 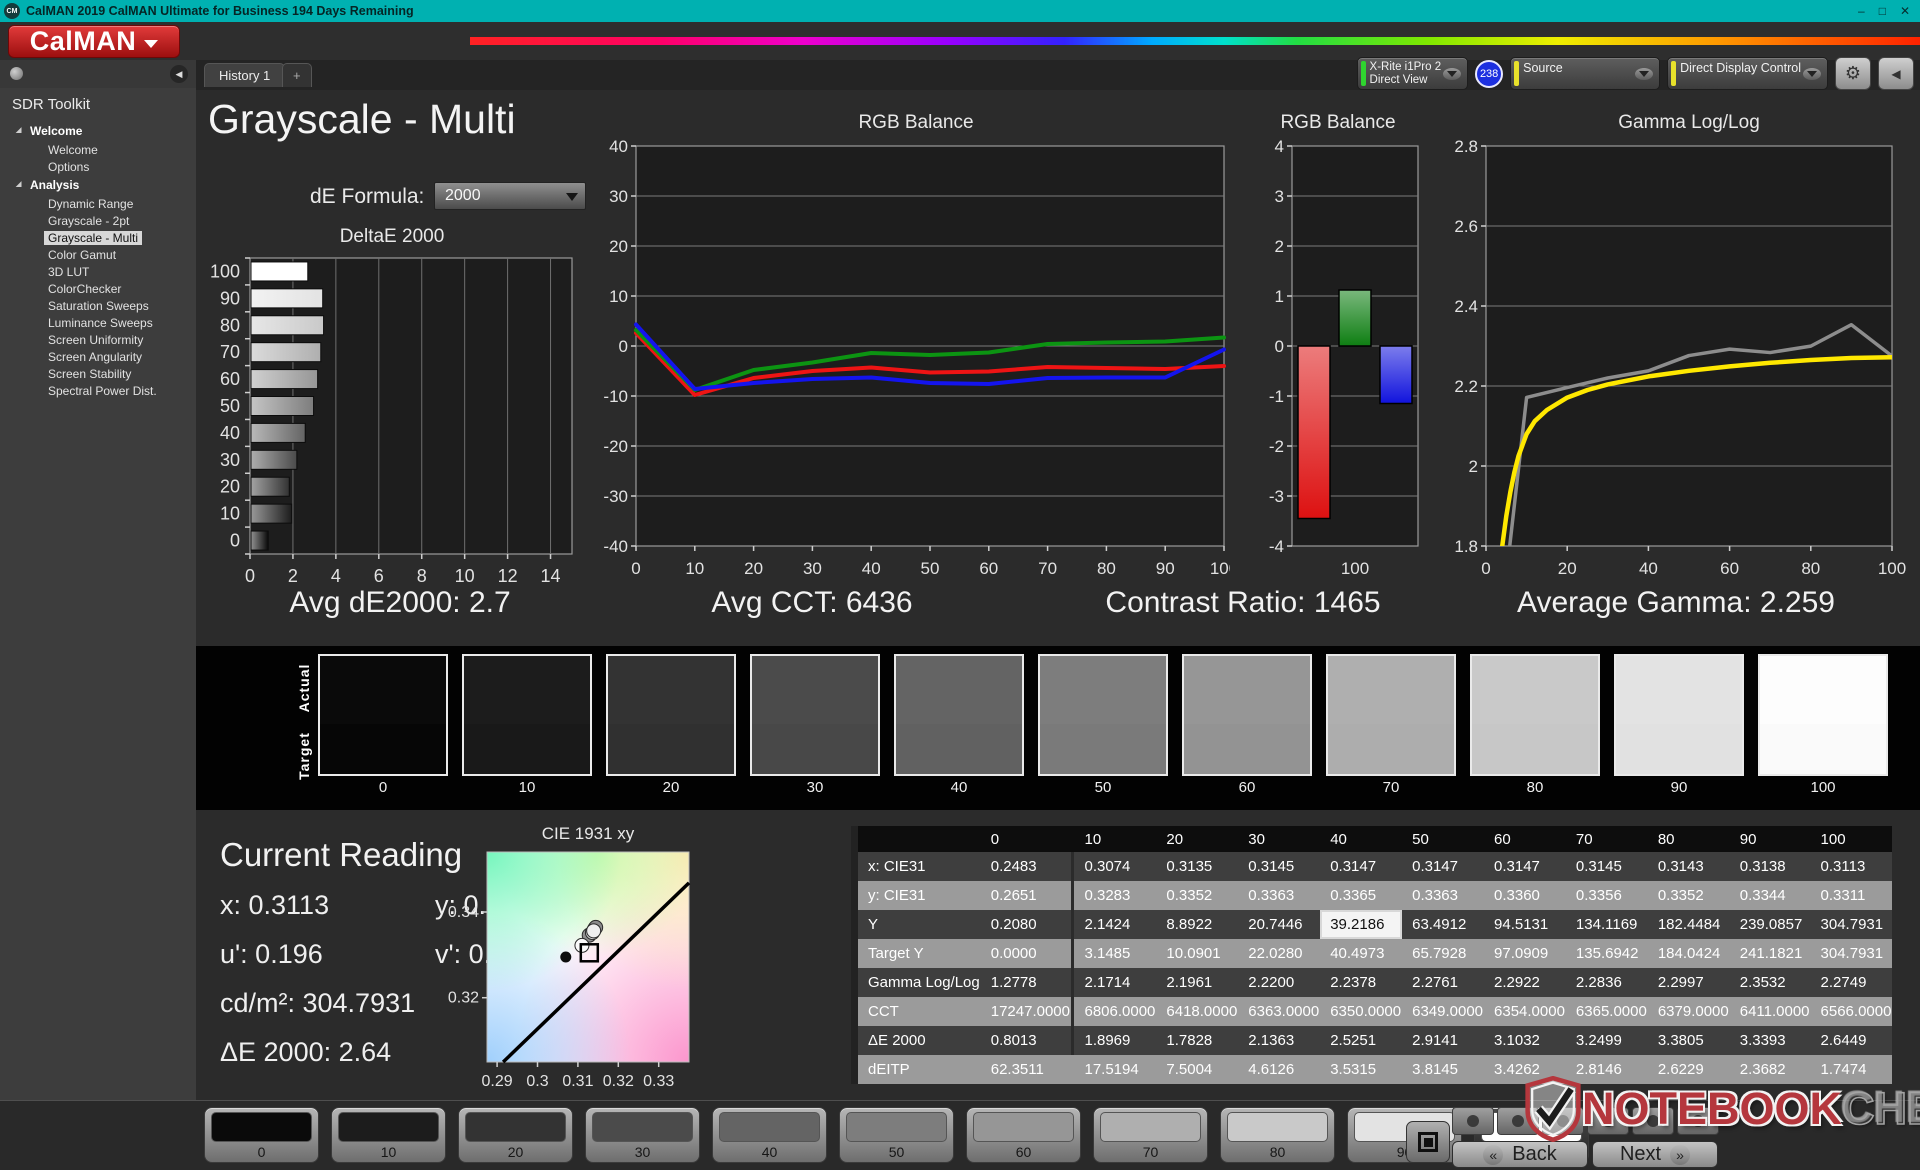 I want to click on gray-patch-90: 90, so click(x=1679, y=725).